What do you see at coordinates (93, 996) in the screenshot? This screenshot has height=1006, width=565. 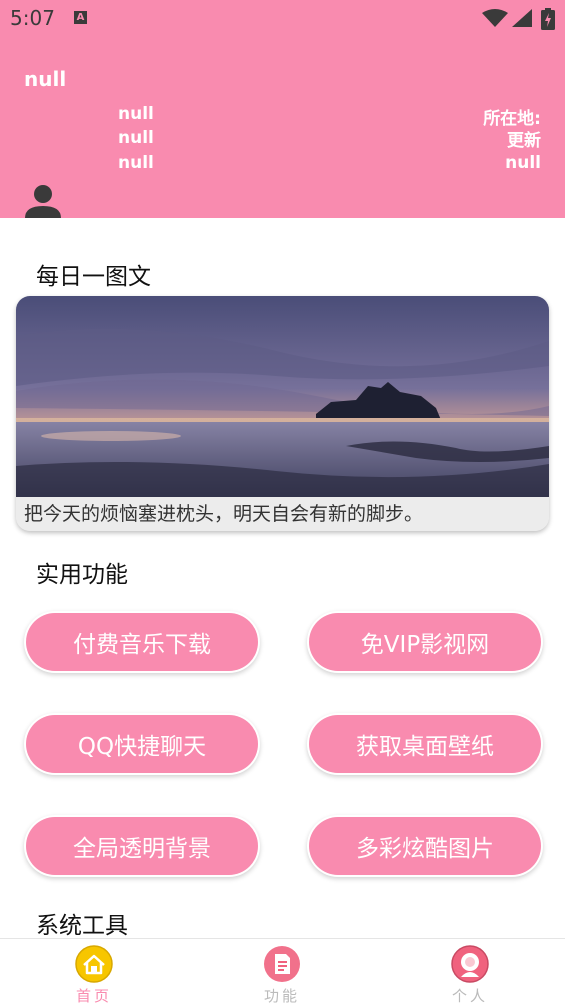 I see `nav-label-home: 首页` at bounding box center [93, 996].